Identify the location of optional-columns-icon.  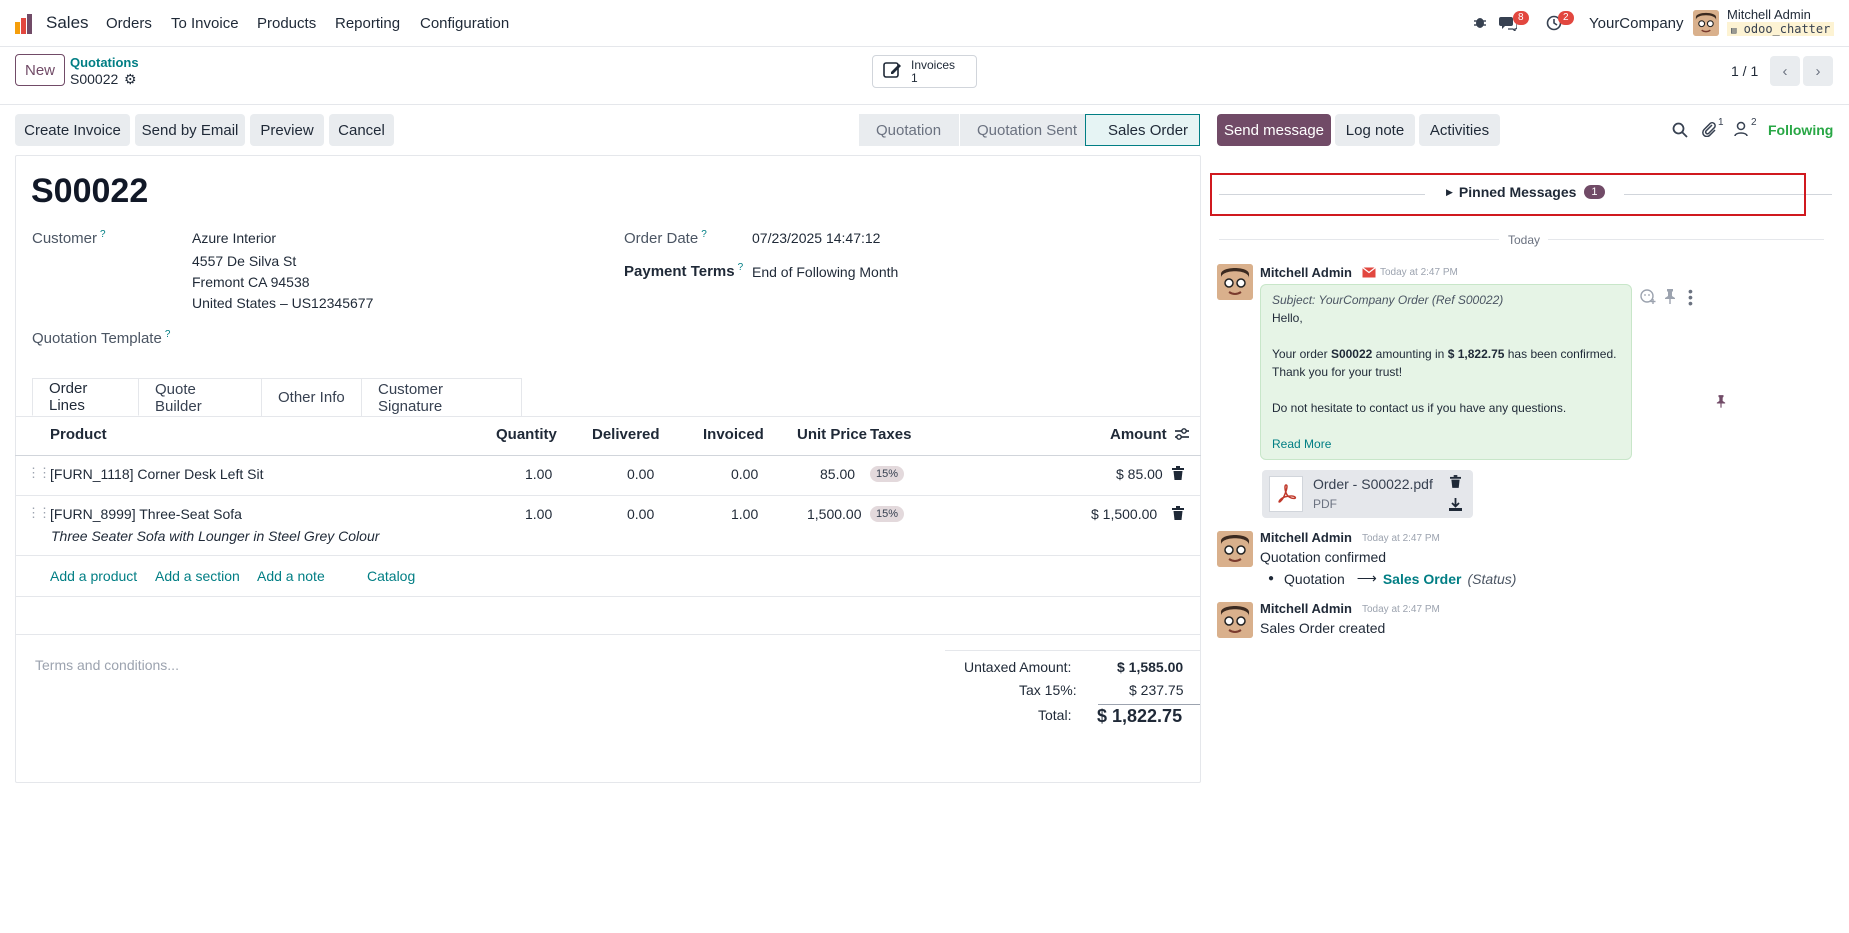
(1182, 435).